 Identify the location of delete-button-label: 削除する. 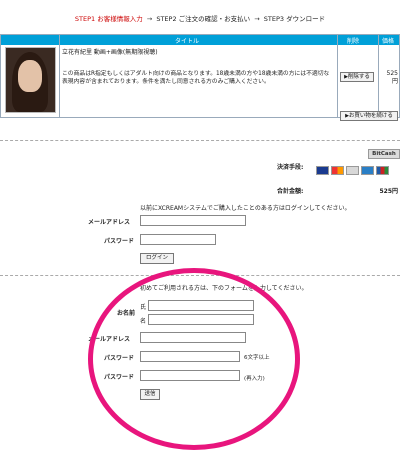
(358, 77).